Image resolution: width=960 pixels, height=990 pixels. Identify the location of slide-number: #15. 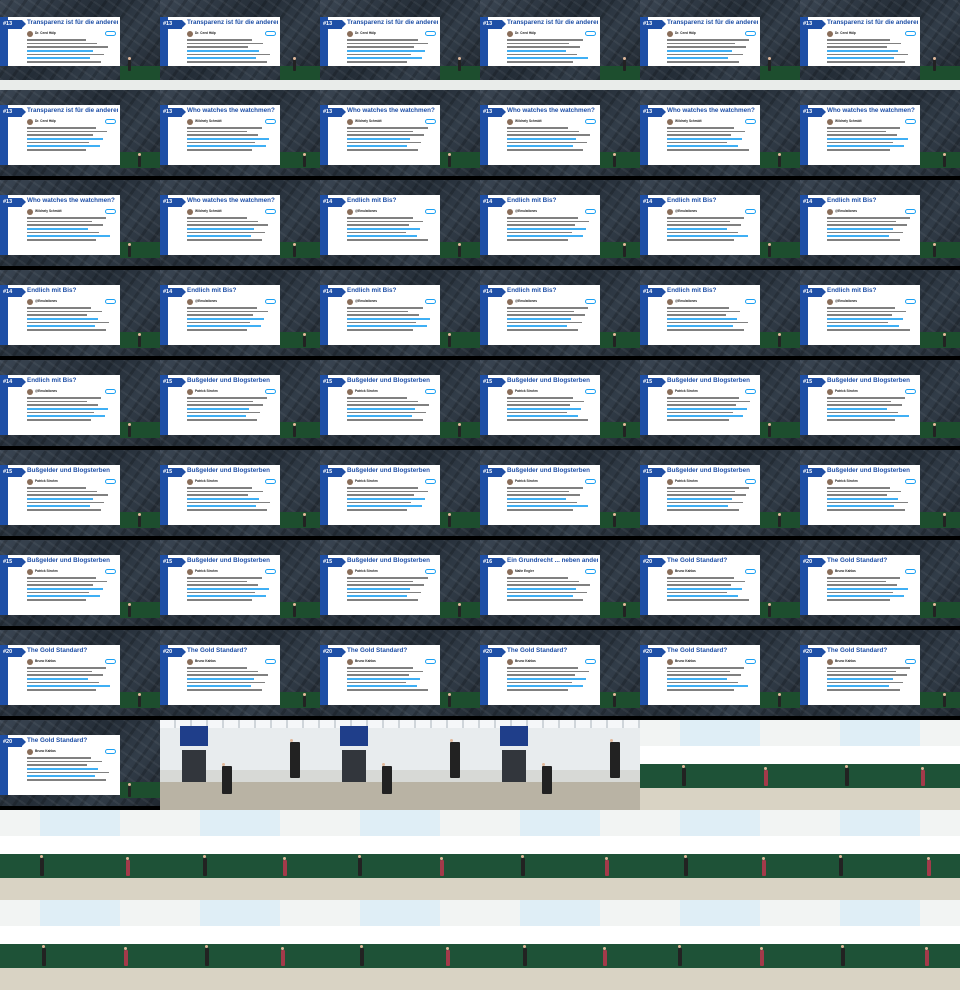
(653, 472).